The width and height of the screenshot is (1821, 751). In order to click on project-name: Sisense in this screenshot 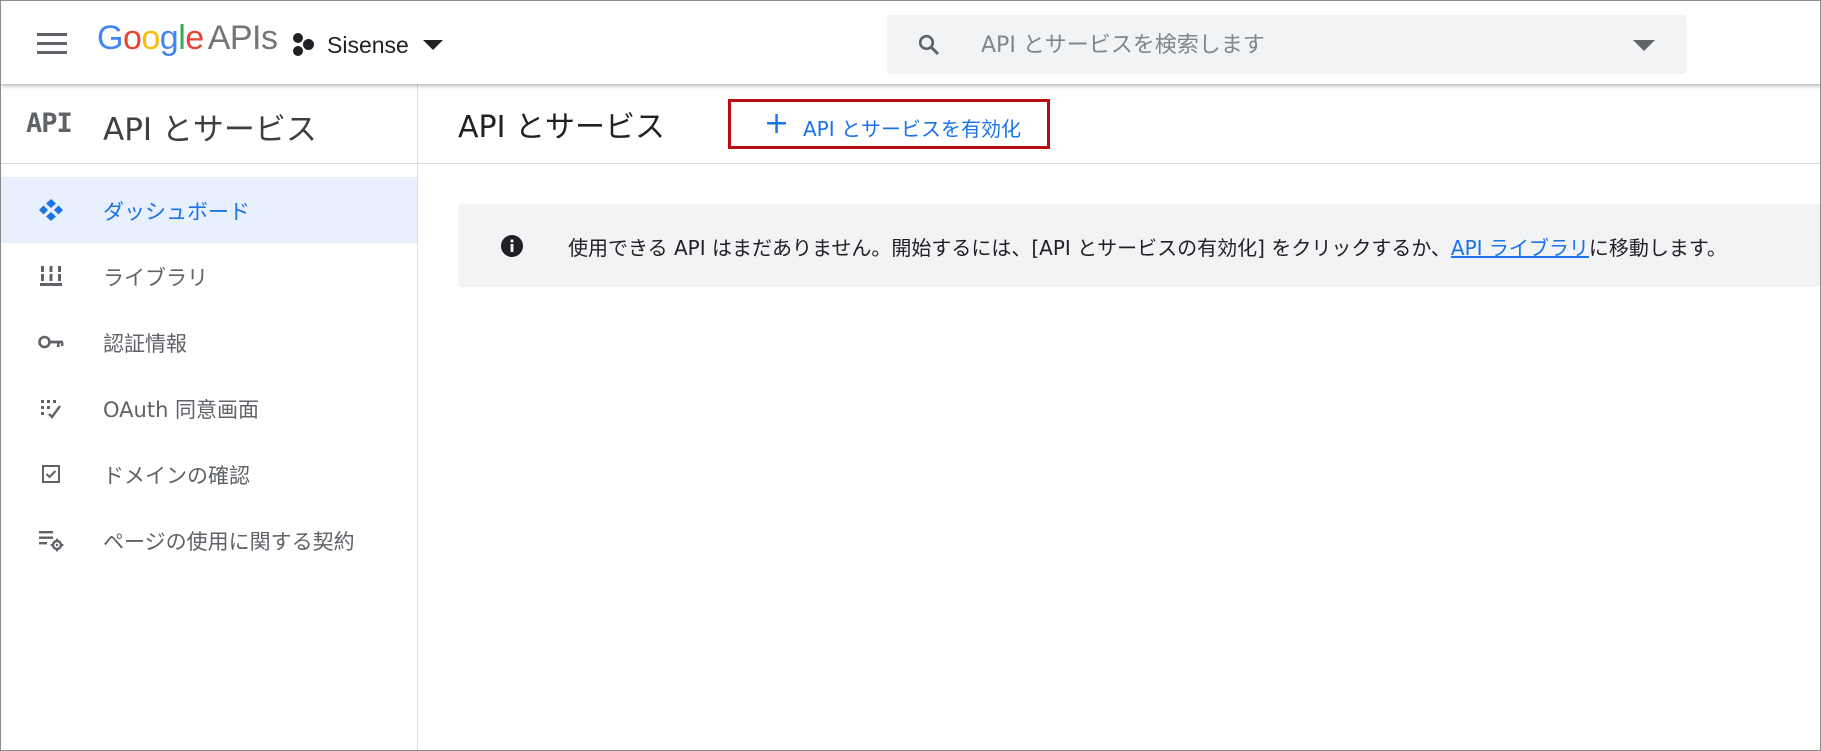, I will do `click(368, 44)`.